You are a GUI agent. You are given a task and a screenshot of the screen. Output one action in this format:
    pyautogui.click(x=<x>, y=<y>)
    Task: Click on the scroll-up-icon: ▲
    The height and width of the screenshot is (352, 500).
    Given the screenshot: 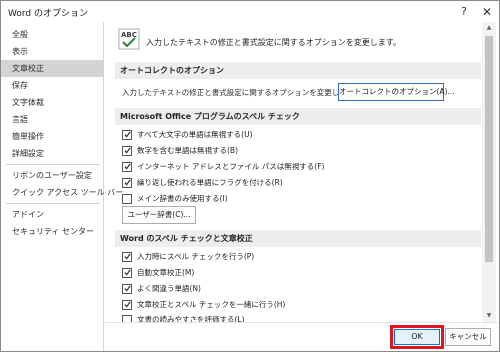 What is the action you would take?
    pyautogui.click(x=489, y=28)
    